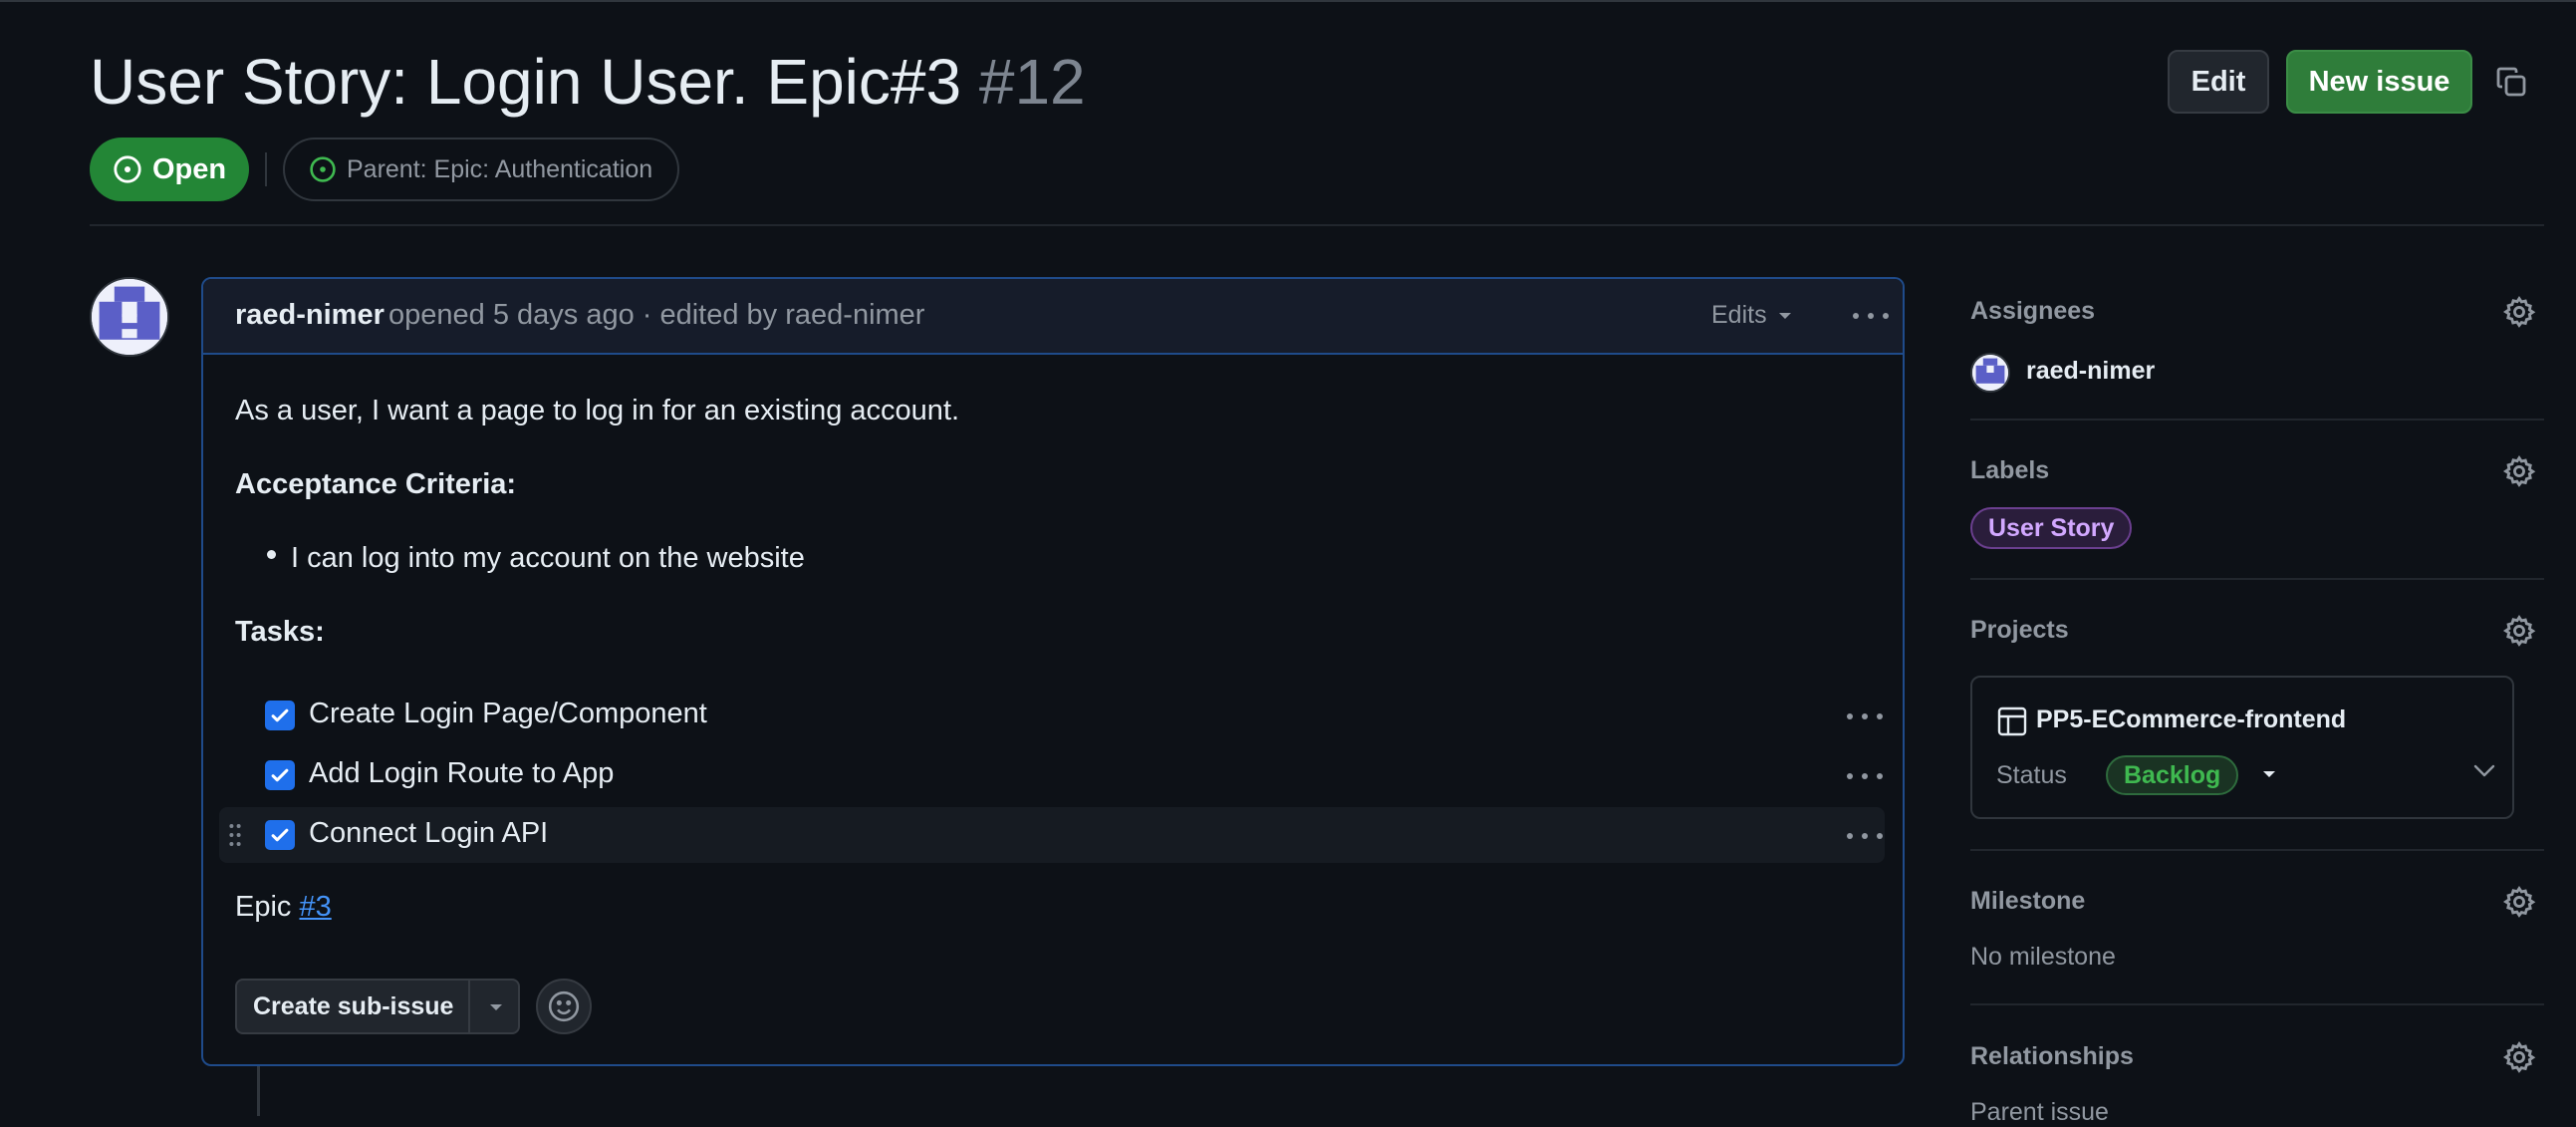  What do you see at coordinates (2010, 470) in the screenshot?
I see `labels-heading: Labels` at bounding box center [2010, 470].